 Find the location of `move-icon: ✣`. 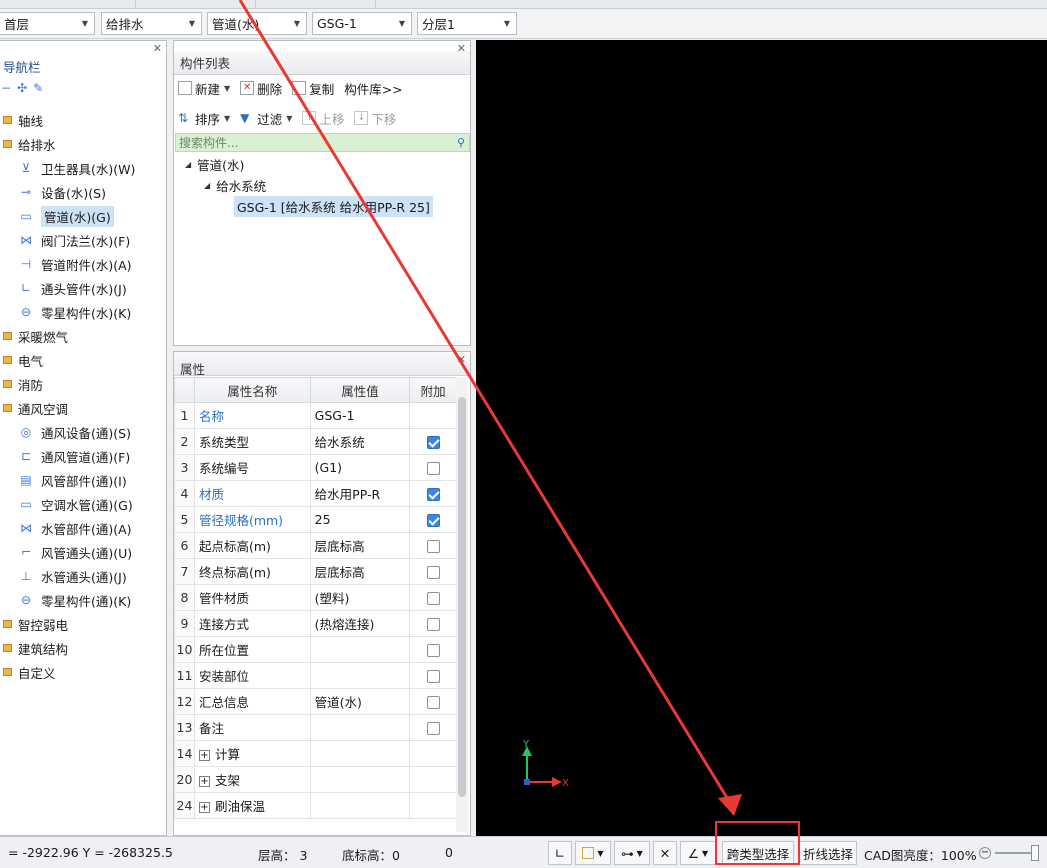

move-icon: ✣ is located at coordinates (22, 88).